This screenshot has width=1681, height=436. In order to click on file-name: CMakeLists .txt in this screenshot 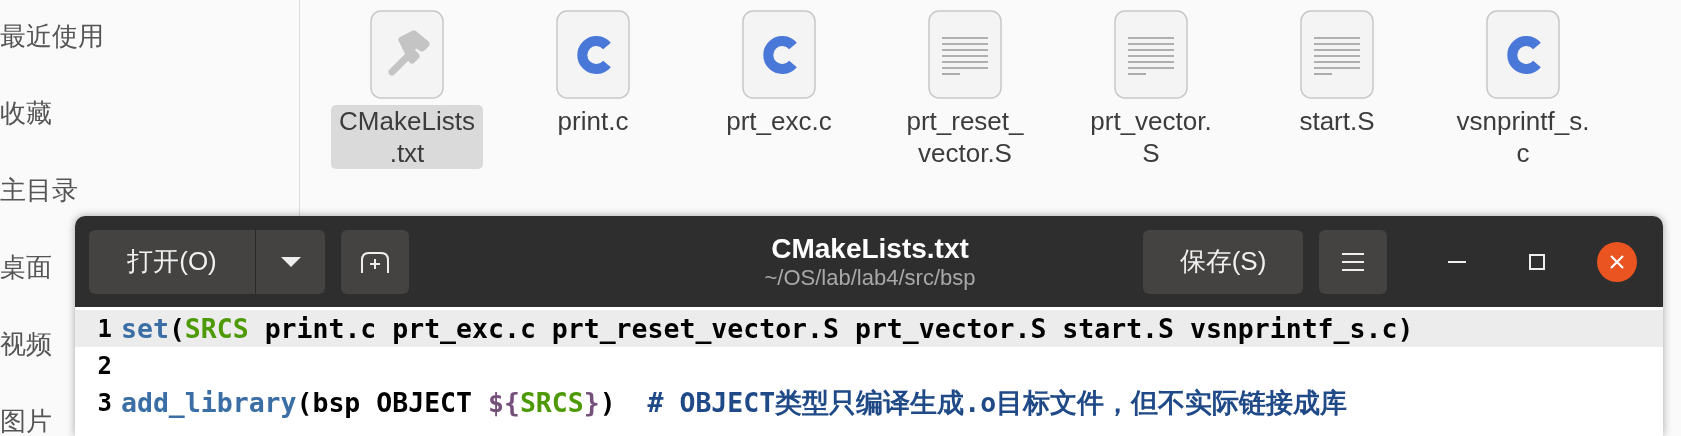, I will do `click(407, 137)`.